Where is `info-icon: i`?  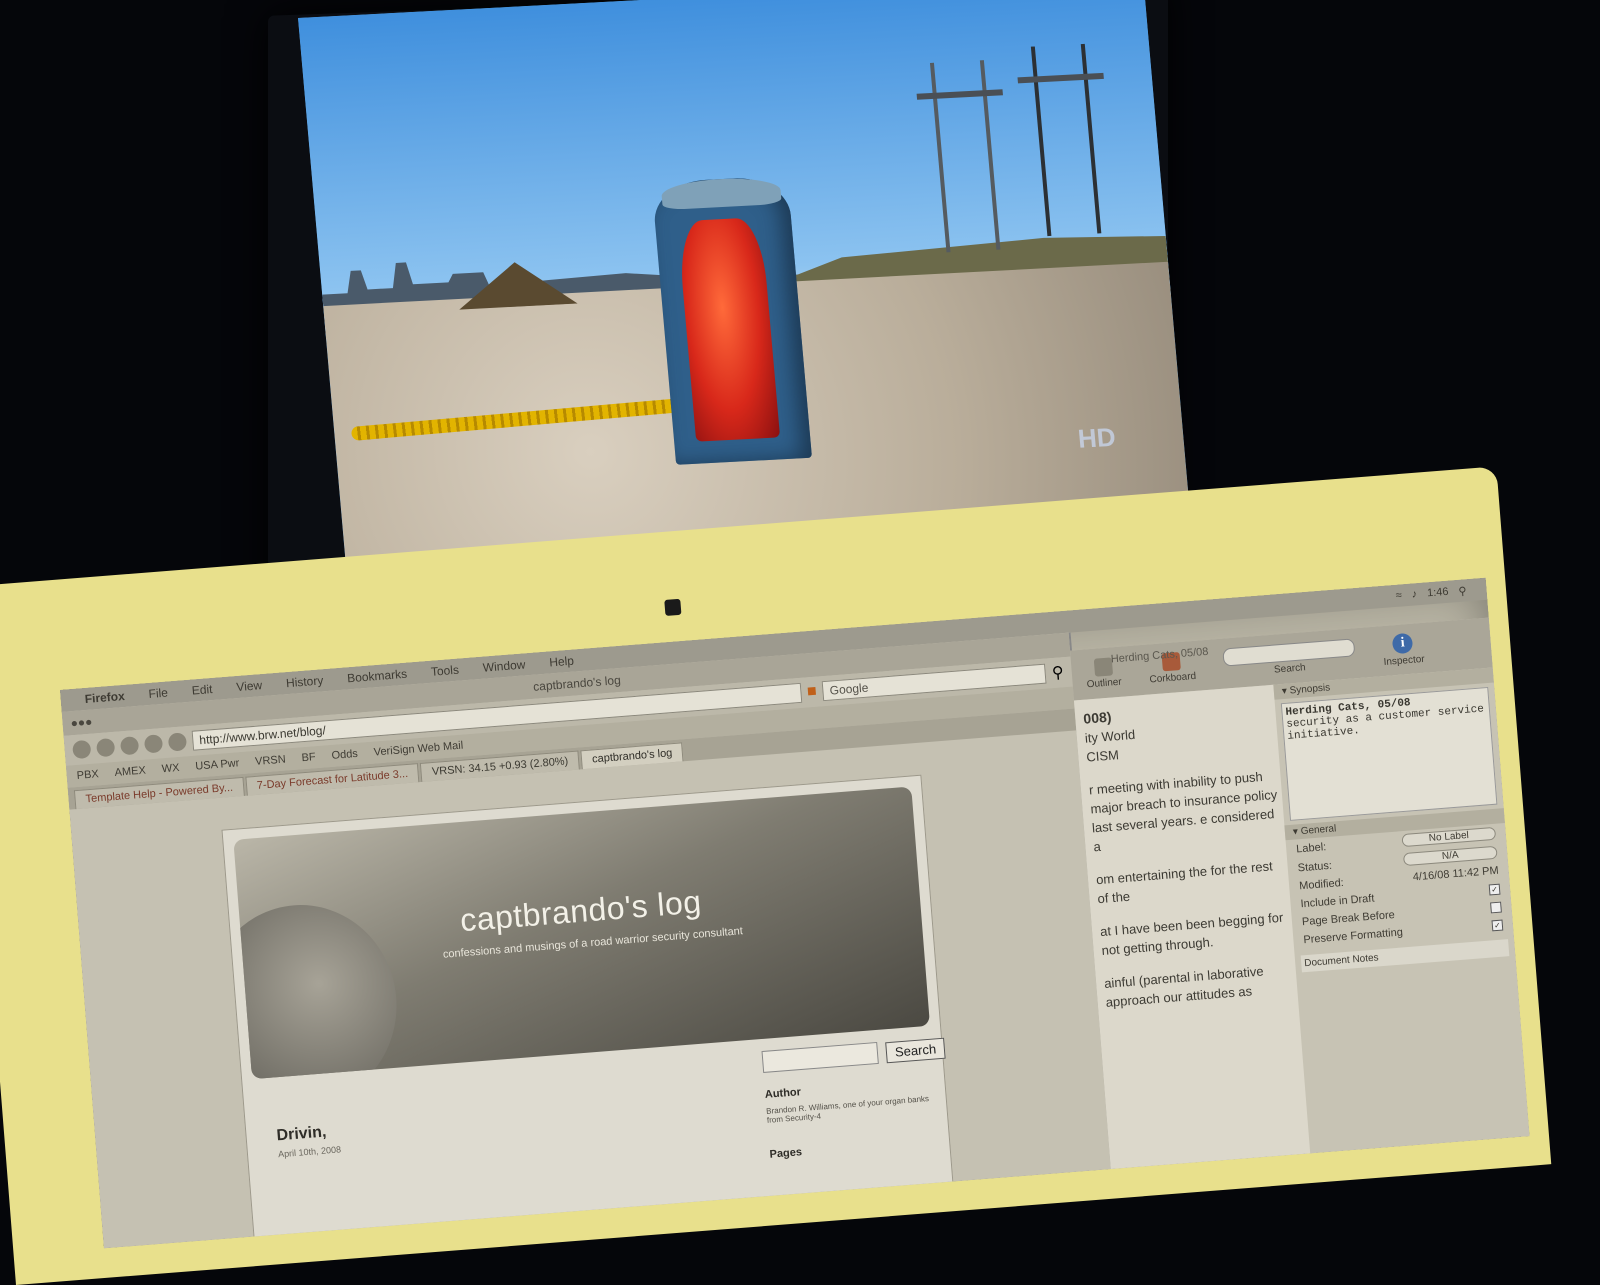
info-icon: i is located at coordinates (1402, 643).